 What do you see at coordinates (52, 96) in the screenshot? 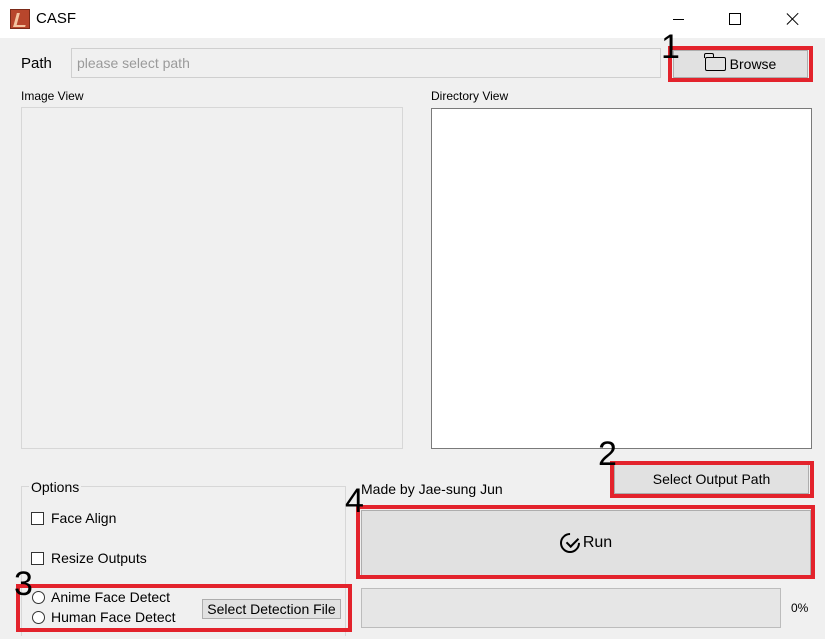
I see `image-view-label: Image View` at bounding box center [52, 96].